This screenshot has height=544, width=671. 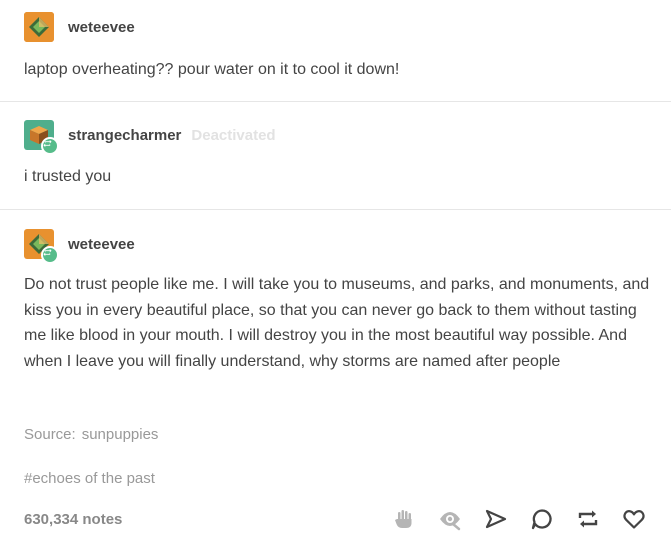 I want to click on comment-icon, so click(x=541, y=519).